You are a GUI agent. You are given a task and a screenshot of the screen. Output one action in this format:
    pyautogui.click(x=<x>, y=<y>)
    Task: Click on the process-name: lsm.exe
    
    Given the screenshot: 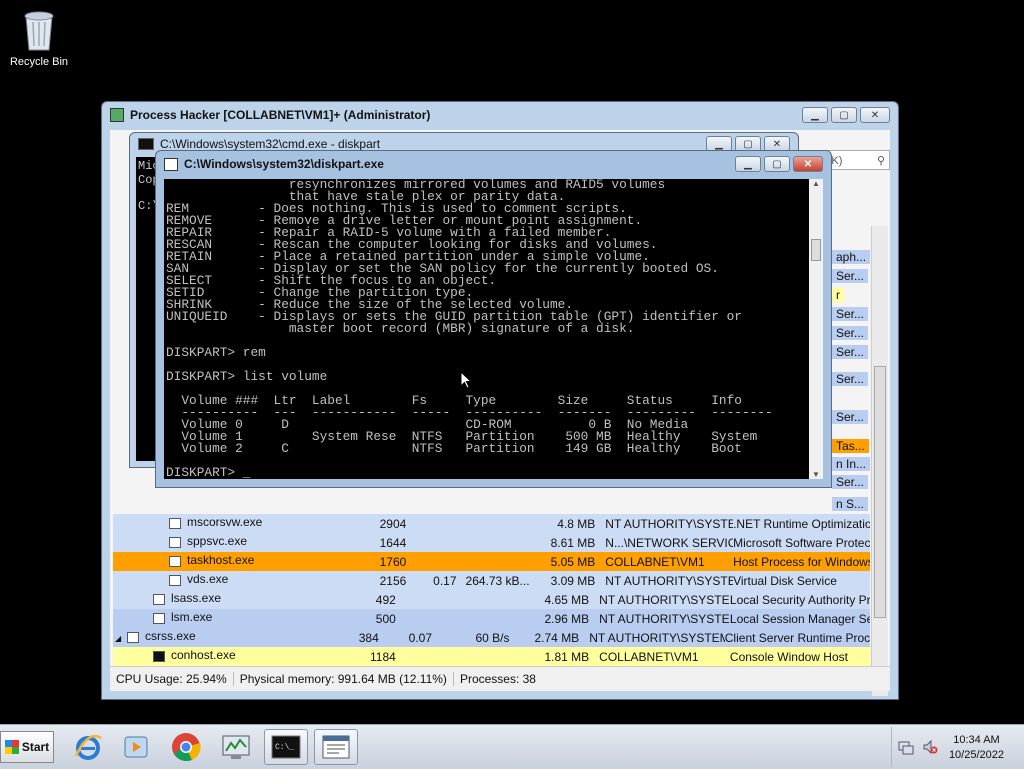 What is the action you would take?
    pyautogui.click(x=231, y=618)
    